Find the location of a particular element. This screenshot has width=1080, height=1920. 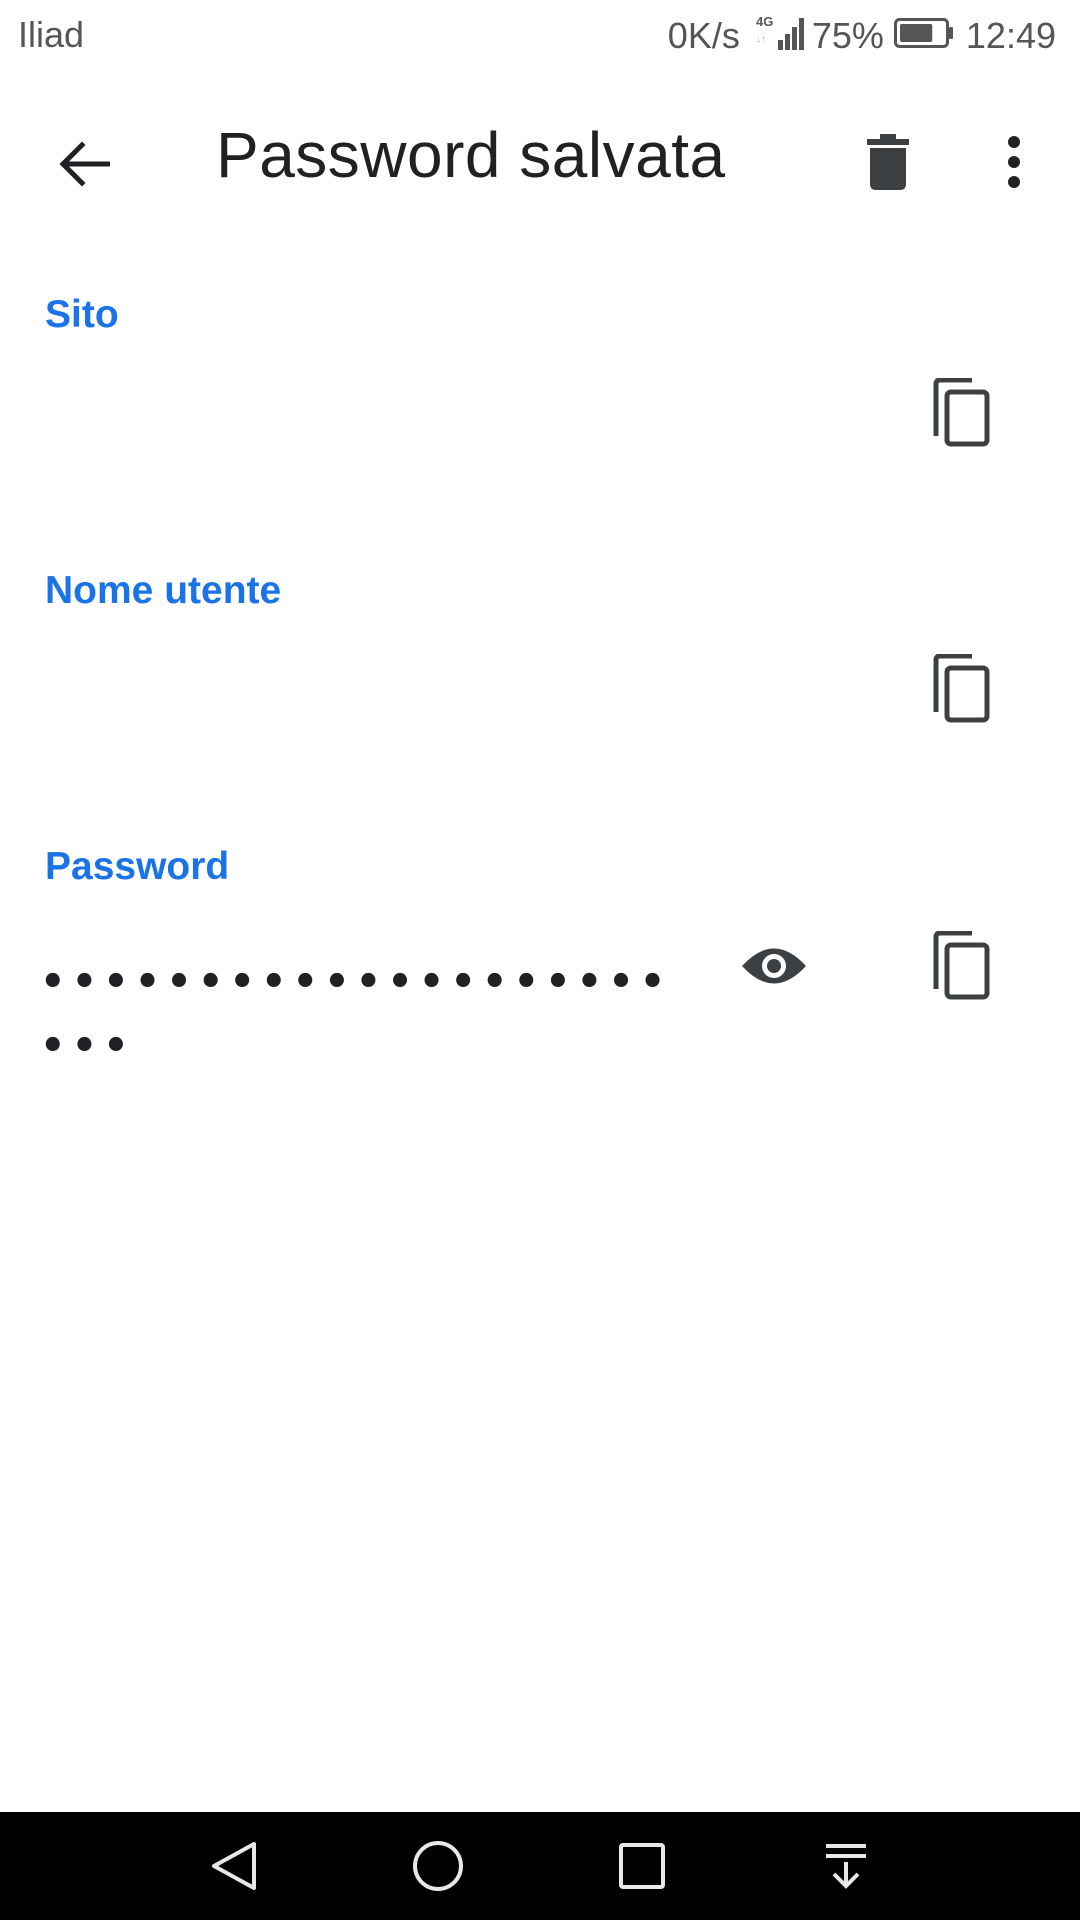

clock: 12:49 is located at coordinates (1010, 35).